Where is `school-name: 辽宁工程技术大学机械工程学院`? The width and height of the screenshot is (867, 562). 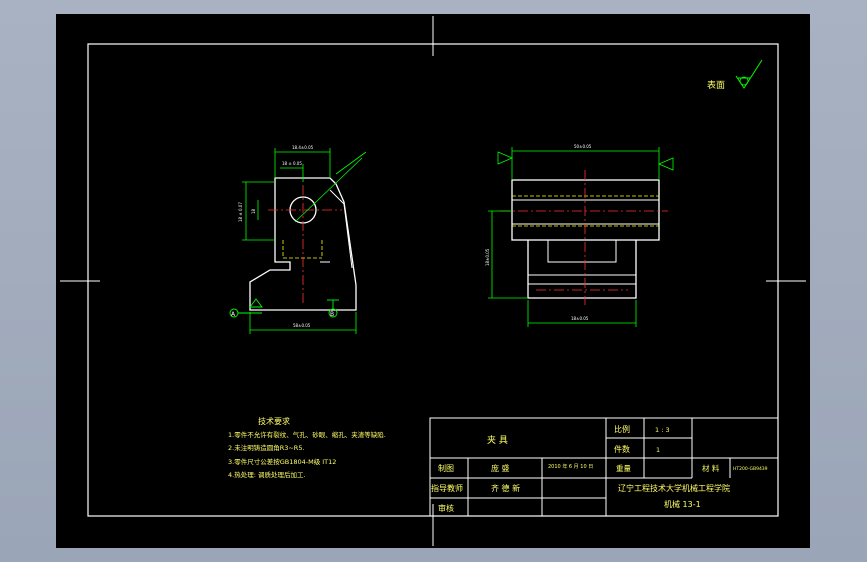
school-name: 辽宁工程技术大学机械工程学院 is located at coordinates (674, 488).